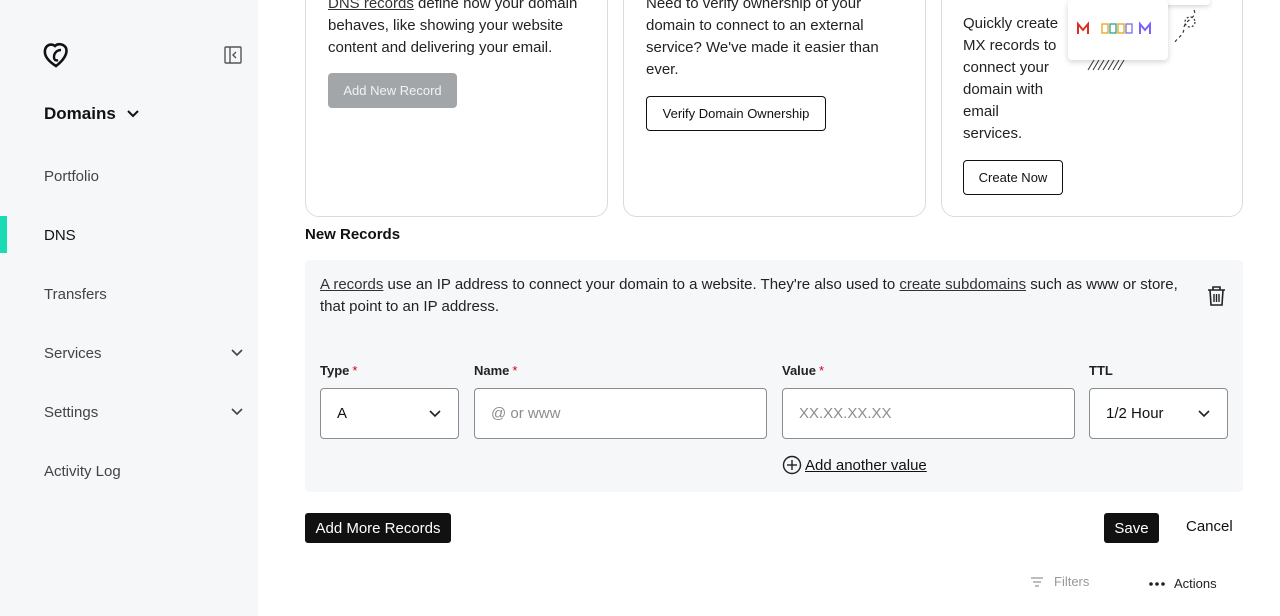  Describe the element at coordinates (378, 528) in the screenshot. I see `add-more-records-button: Add More Records` at that location.